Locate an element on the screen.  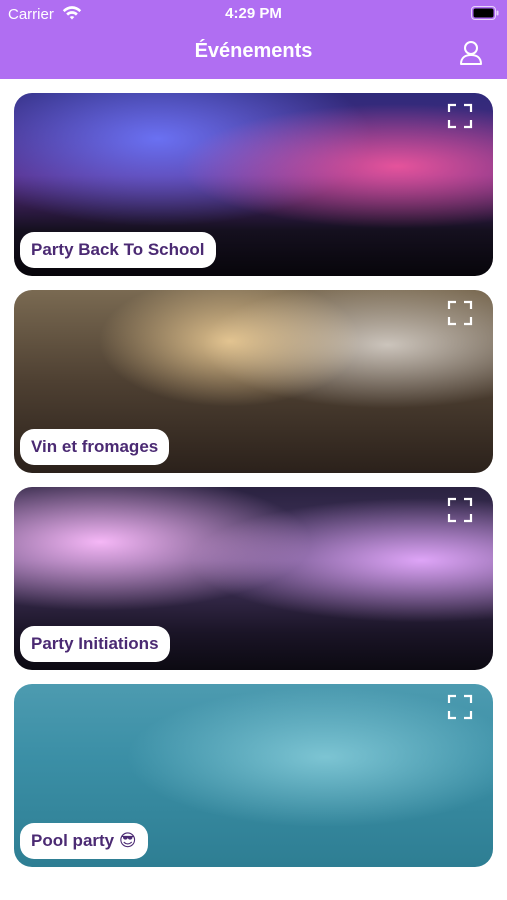
status-bar: Carrier 4:29 PM is located at coordinates (253, 14).